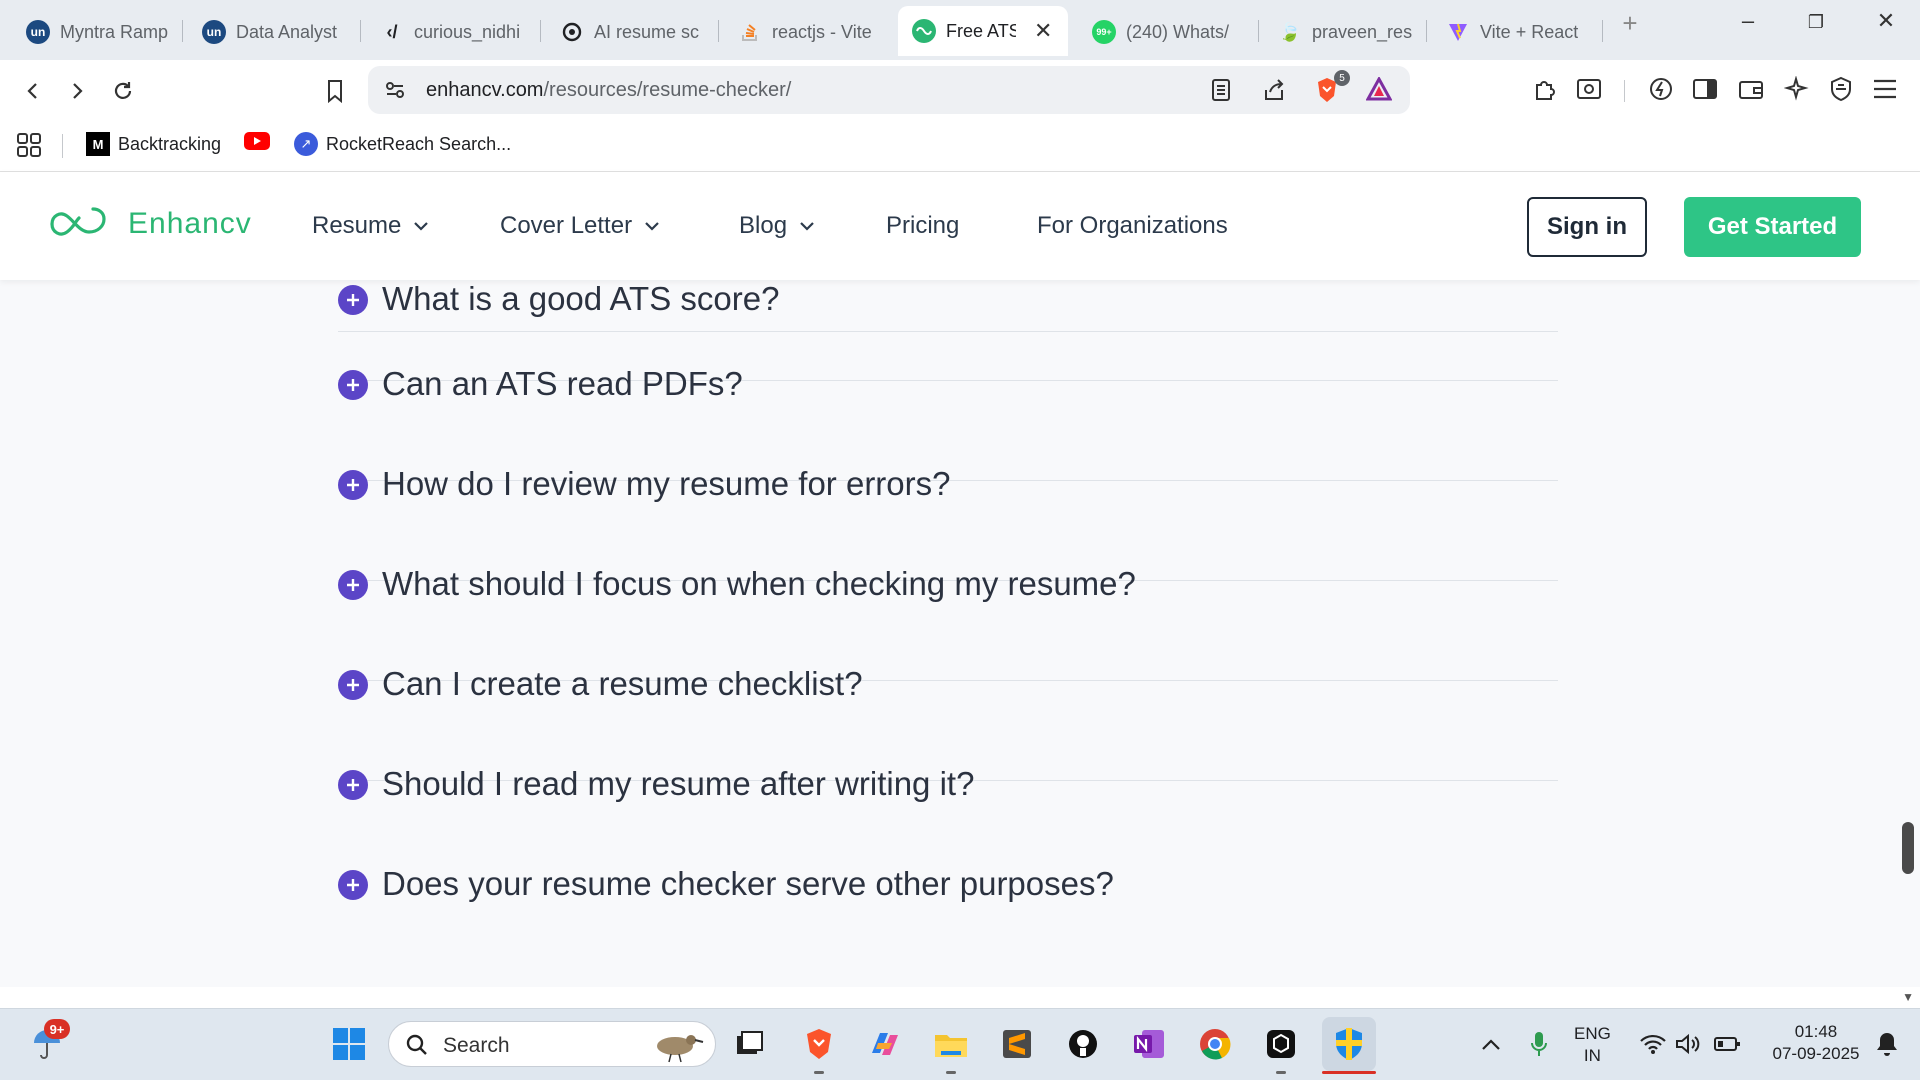  Describe the element at coordinates (632, 32) in the screenshot. I see `tab-ai-resume: AI resume sc` at that location.